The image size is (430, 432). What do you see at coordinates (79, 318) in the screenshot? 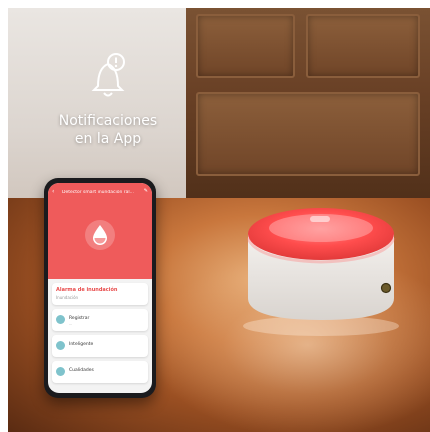
I see `row-label: Registrar` at bounding box center [79, 318].